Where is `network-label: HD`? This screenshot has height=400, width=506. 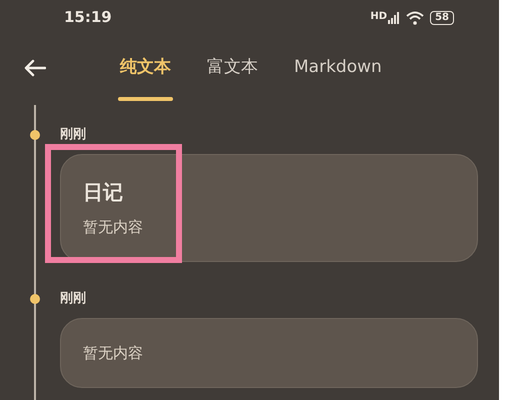 network-label: HD is located at coordinates (379, 17).